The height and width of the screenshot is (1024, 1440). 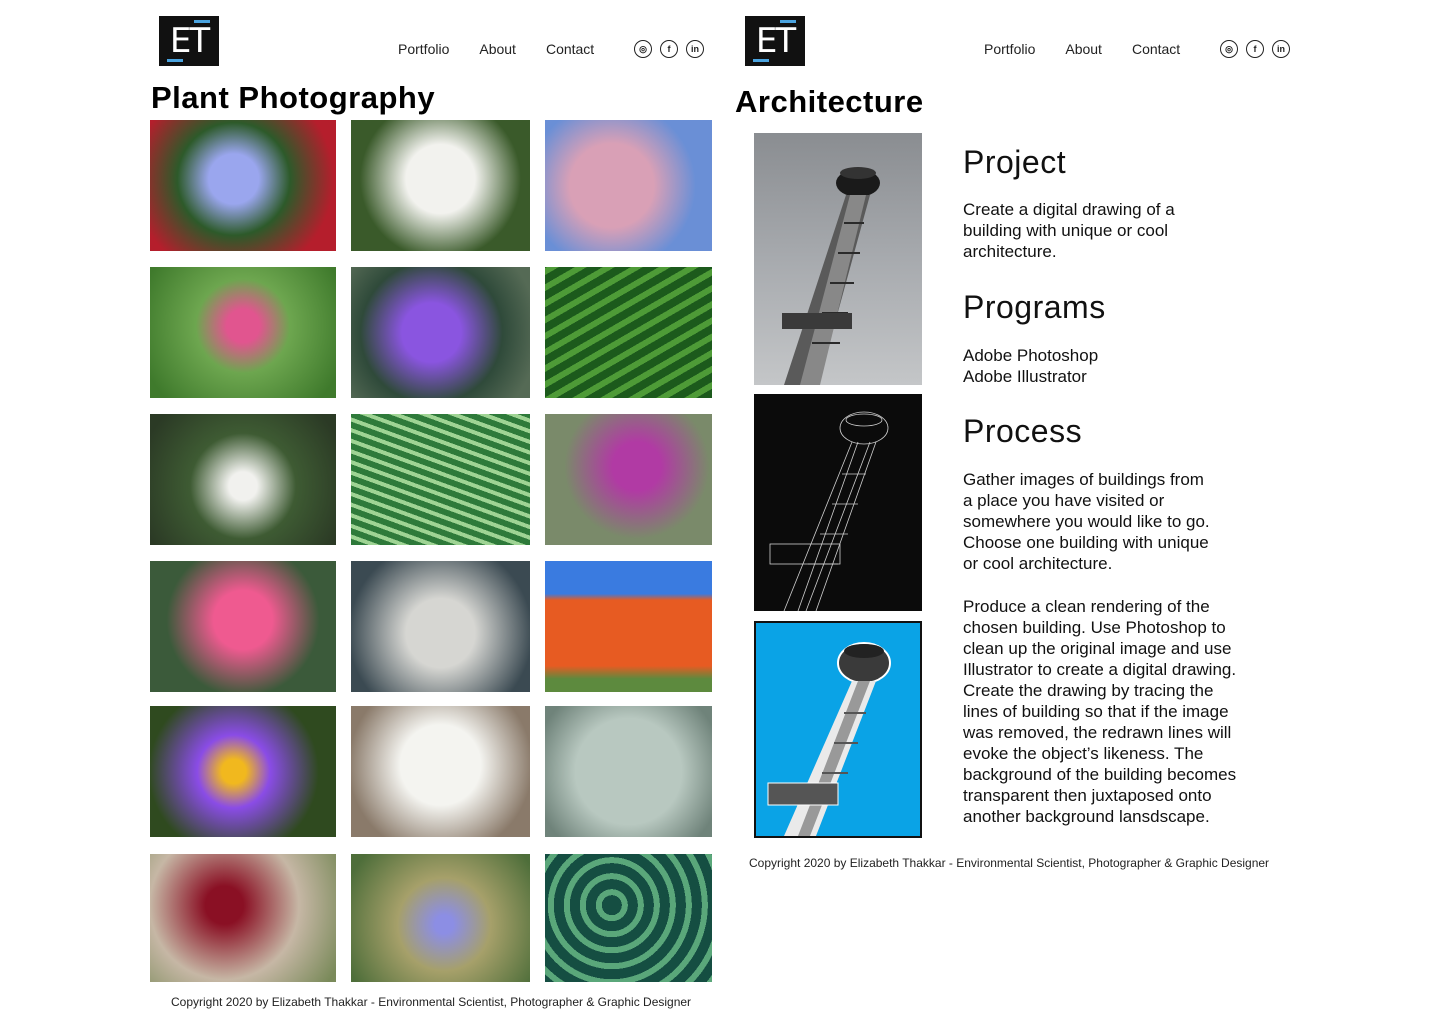 What do you see at coordinates (243, 185) in the screenshot?
I see `plant-photo-blue-plumbago-flowers` at bounding box center [243, 185].